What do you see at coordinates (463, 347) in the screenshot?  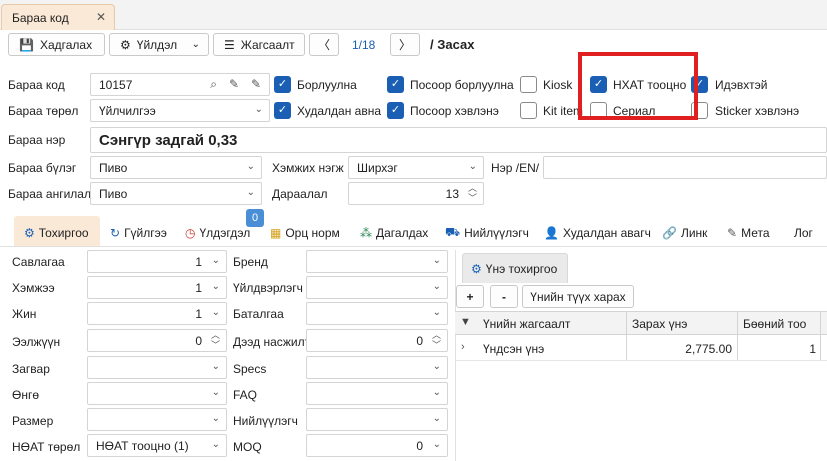 I see `chevron-right-icon: ›` at bounding box center [463, 347].